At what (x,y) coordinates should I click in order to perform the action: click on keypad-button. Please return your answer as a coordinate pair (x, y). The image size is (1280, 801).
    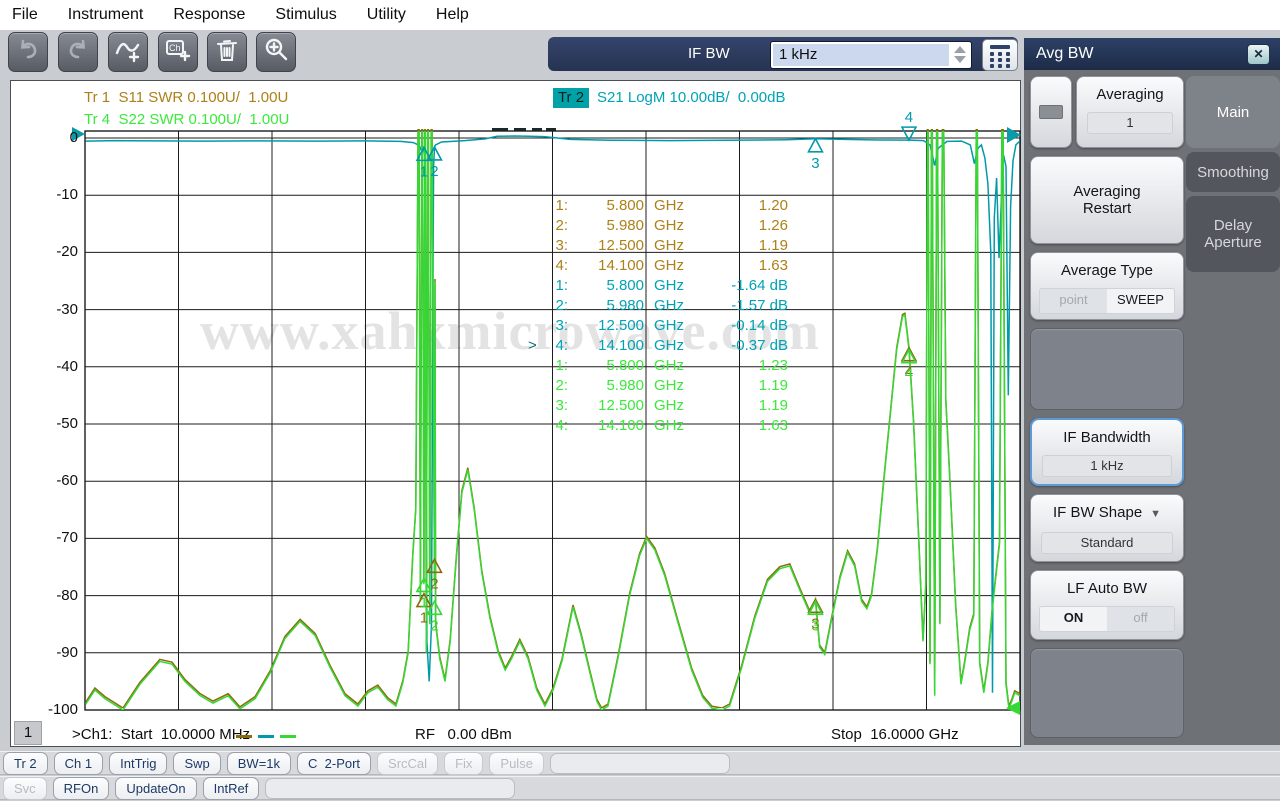
    Looking at the image, I should click on (1000, 55).